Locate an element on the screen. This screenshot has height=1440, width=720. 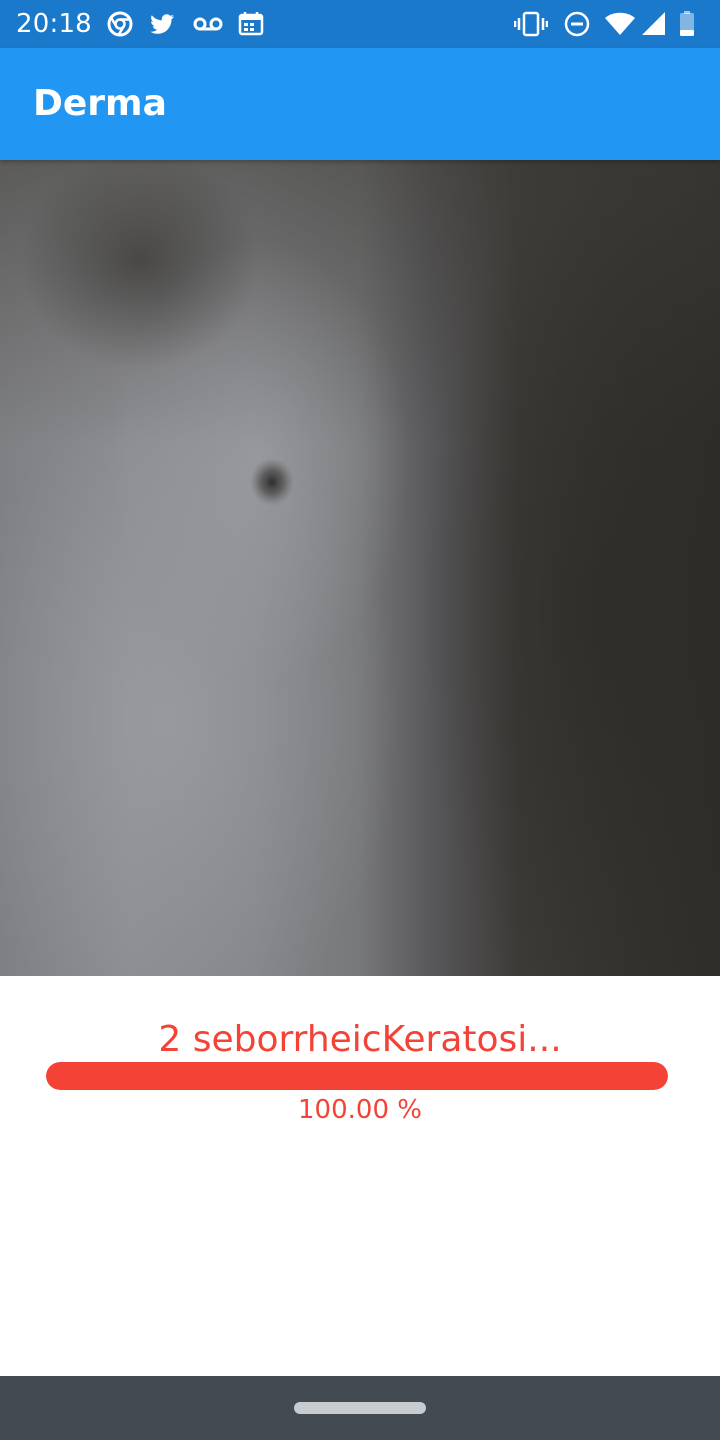
navigation-bar is located at coordinates (360, 1408).